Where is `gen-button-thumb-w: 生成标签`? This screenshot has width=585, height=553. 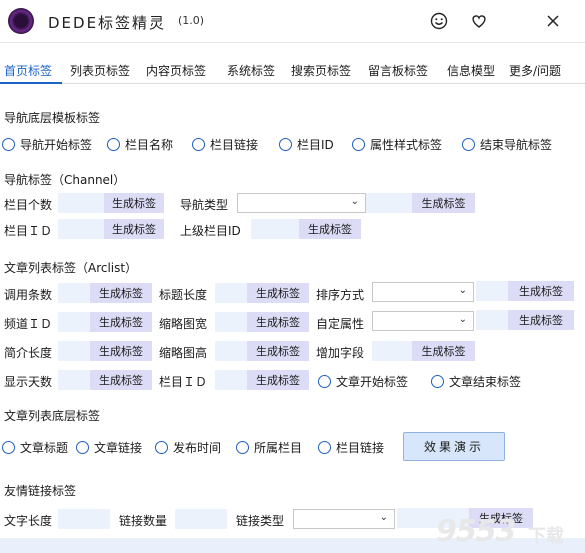
gen-button-thumb-w: 生成标签 is located at coordinates (278, 322).